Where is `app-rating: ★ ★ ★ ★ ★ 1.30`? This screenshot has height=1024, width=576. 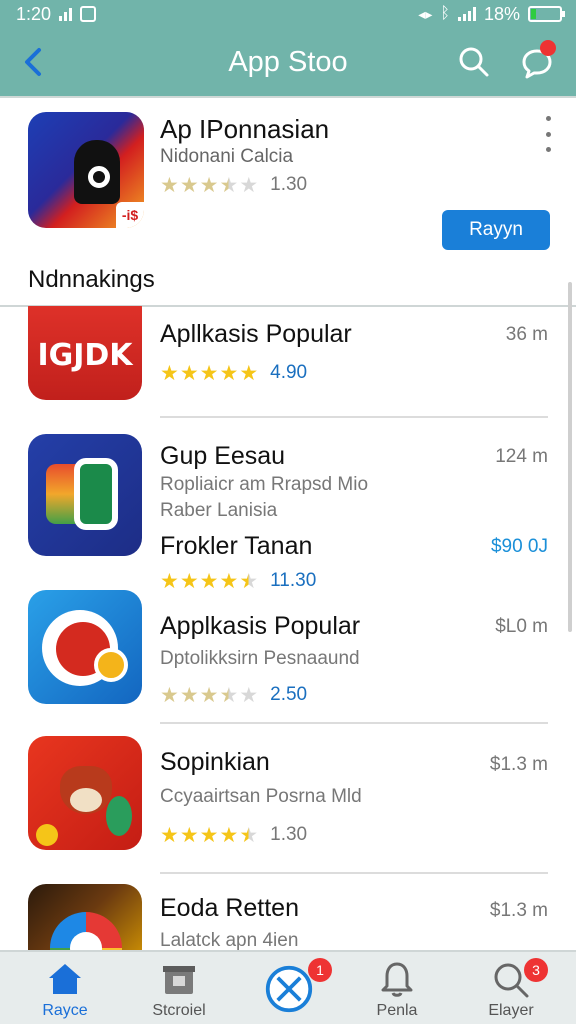
app-rating: ★ ★ ★ ★ ★ 1.30 is located at coordinates (233, 835).